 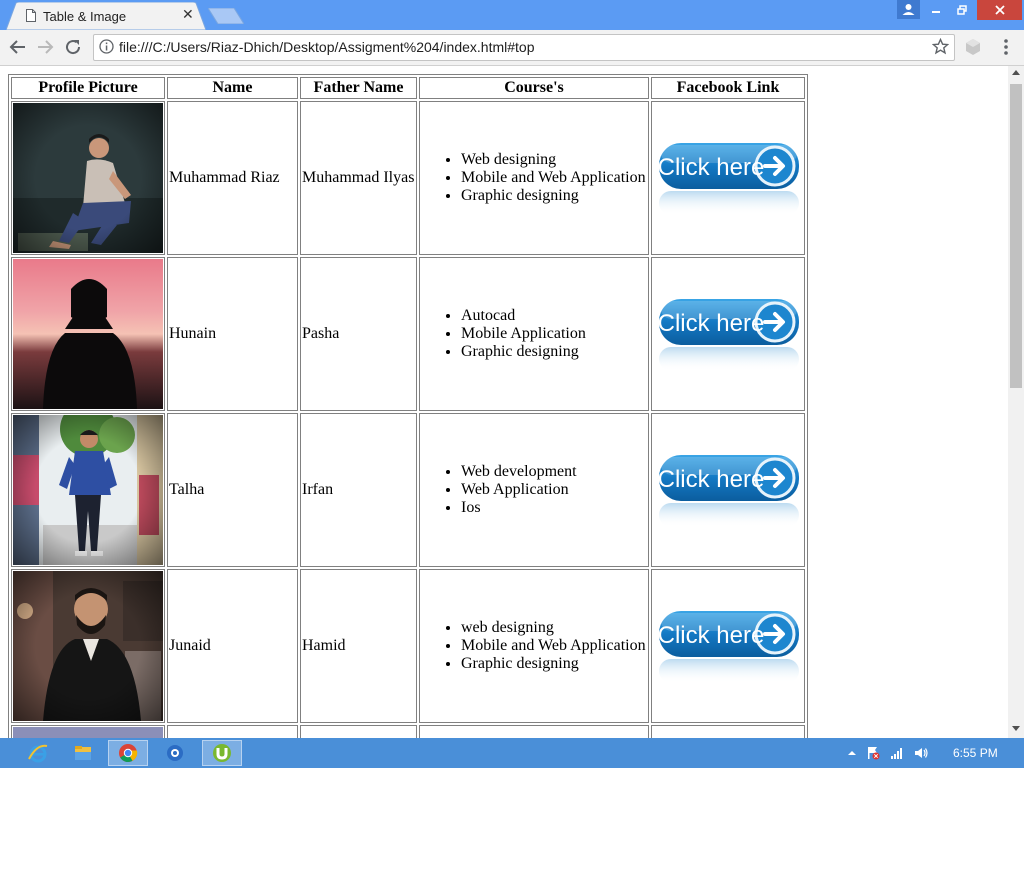 I want to click on student-name: Talha, so click(x=232, y=490).